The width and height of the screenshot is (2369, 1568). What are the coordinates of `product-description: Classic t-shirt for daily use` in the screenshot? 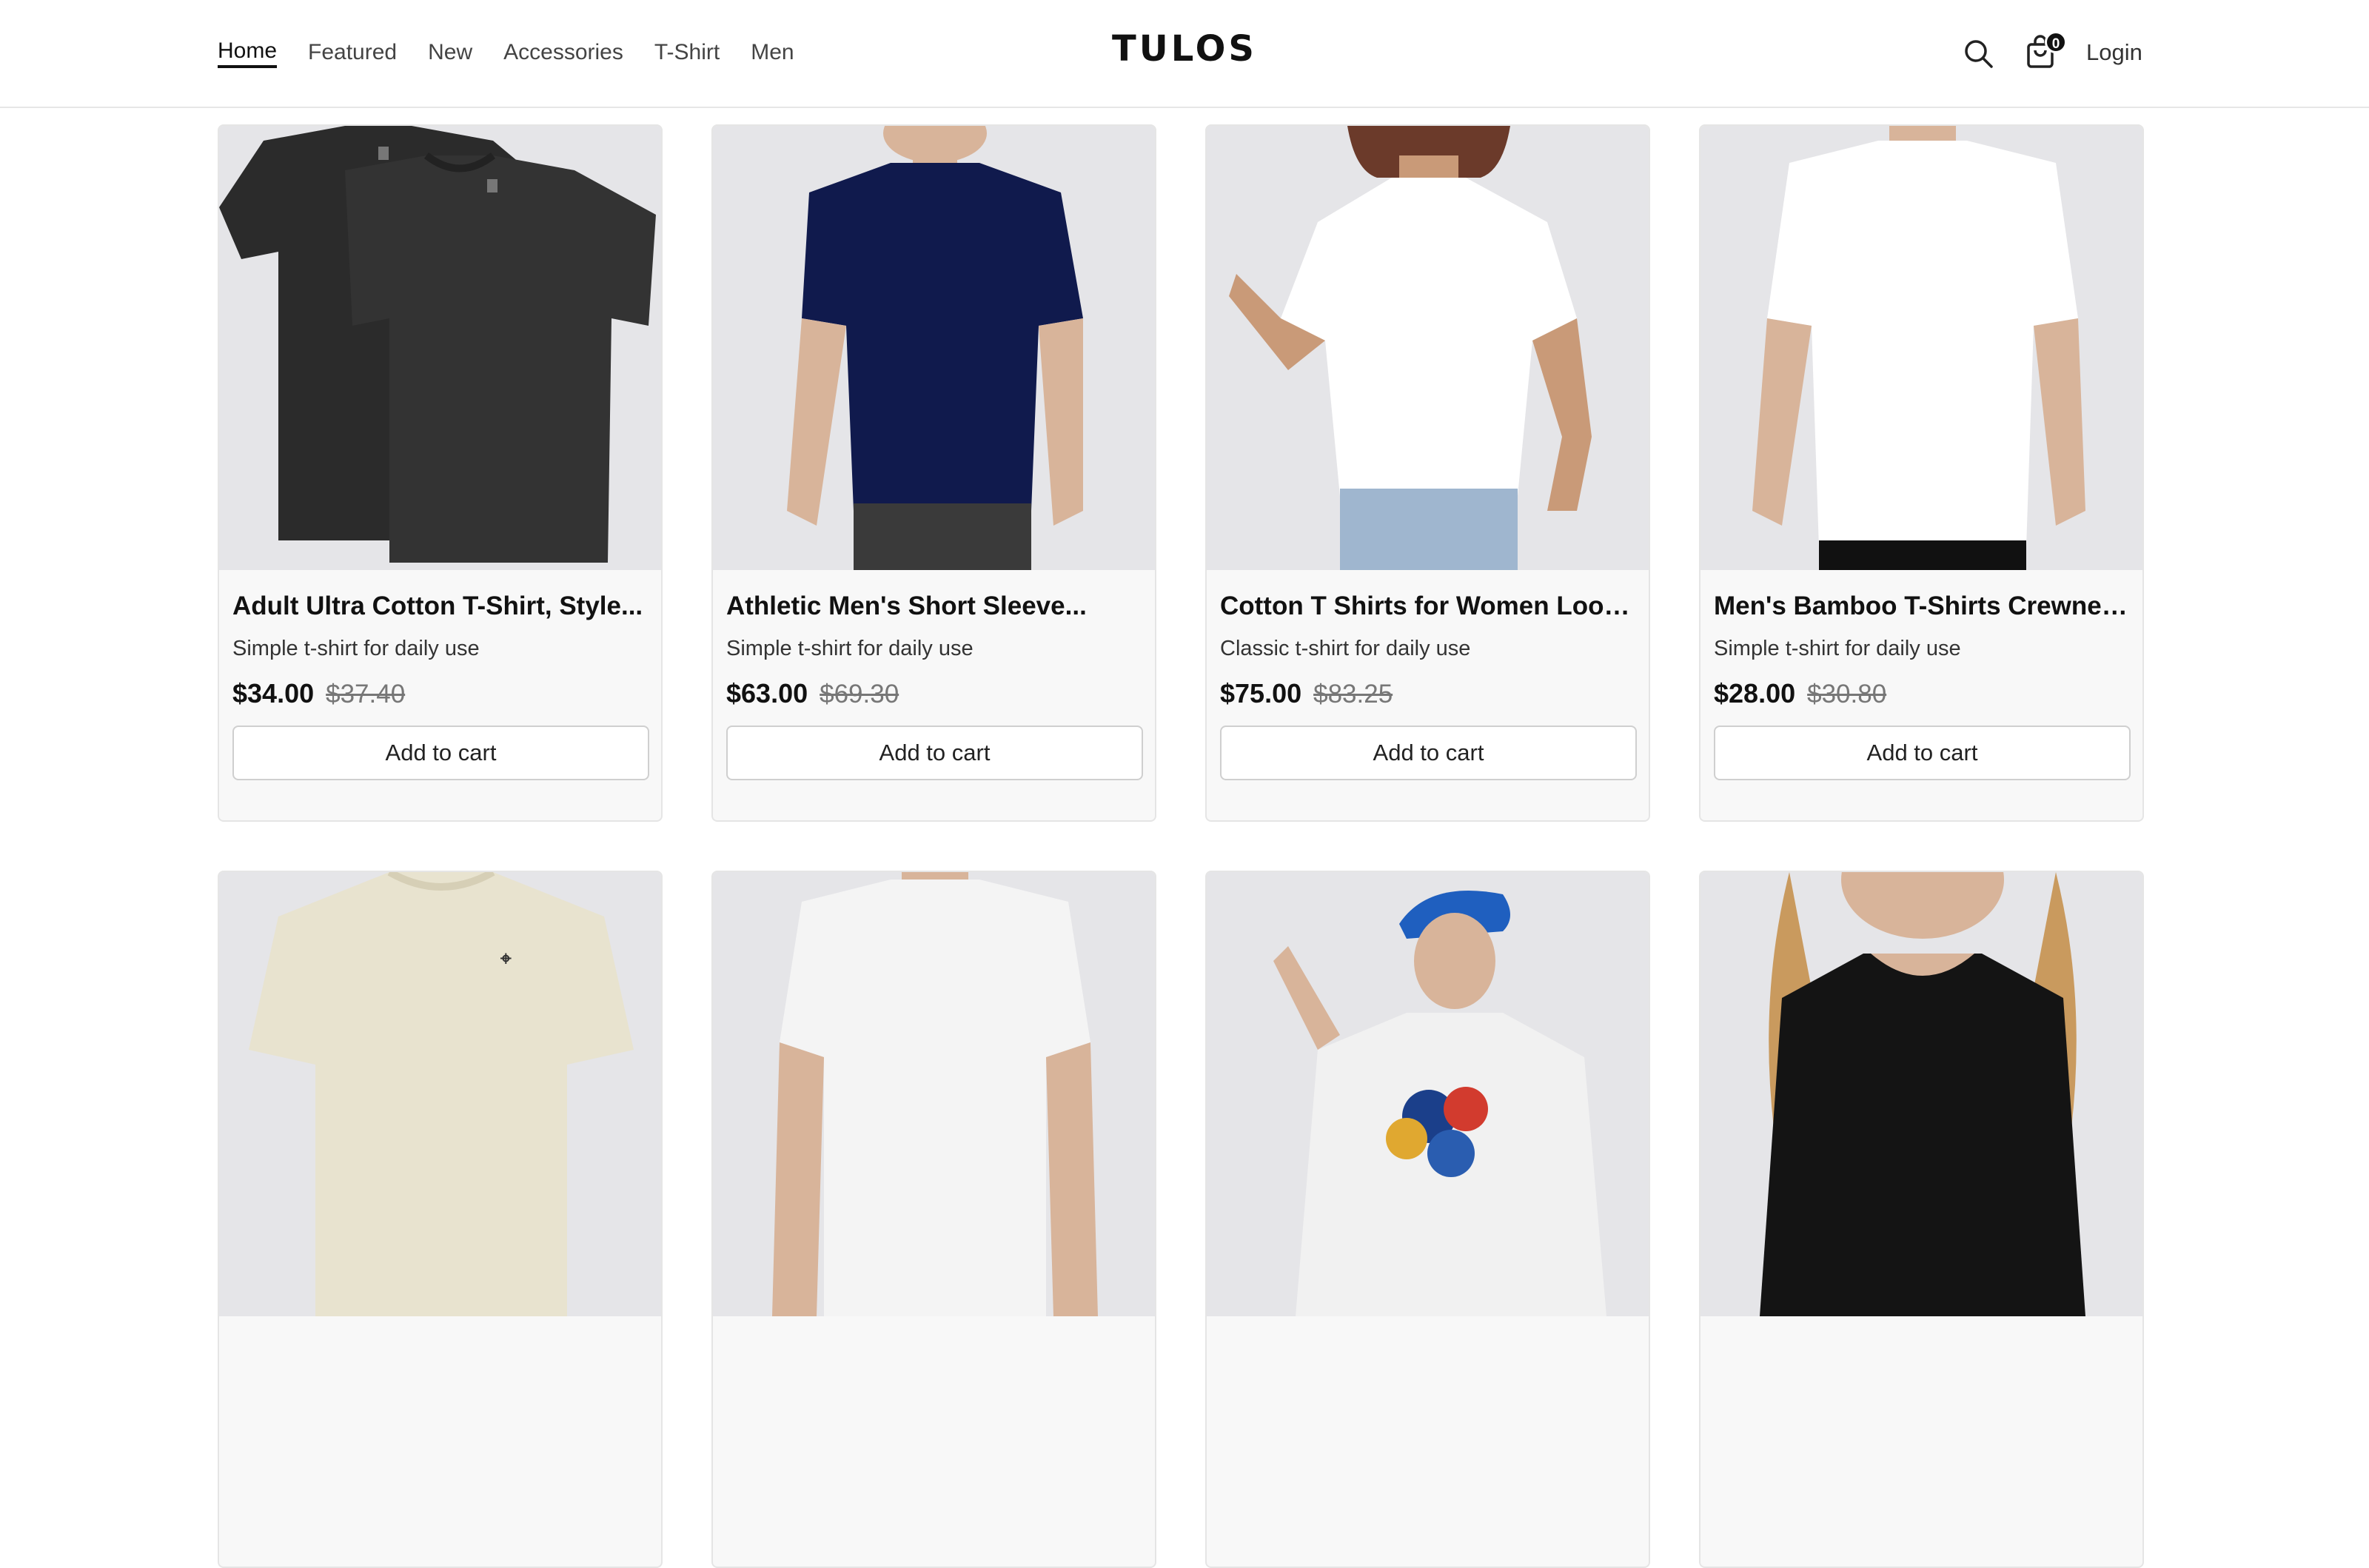 It's located at (1345, 649).